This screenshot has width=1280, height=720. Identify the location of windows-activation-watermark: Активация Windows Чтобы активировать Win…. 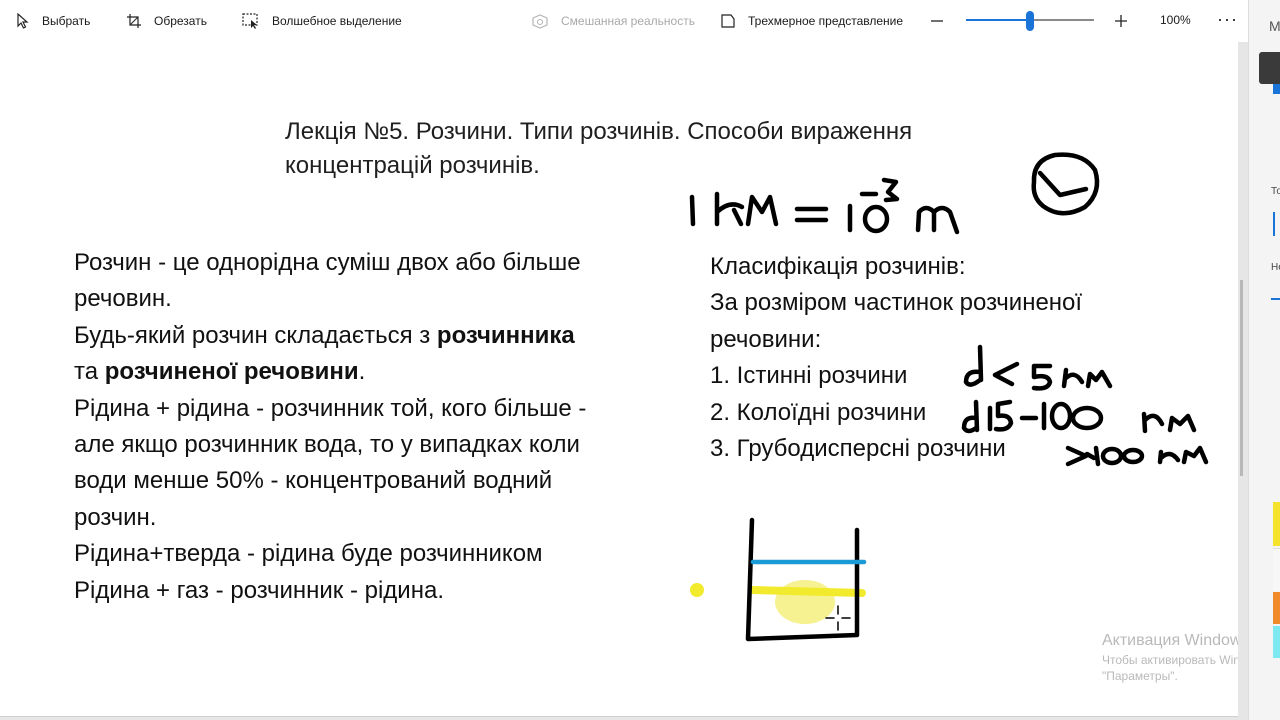
(1170, 657).